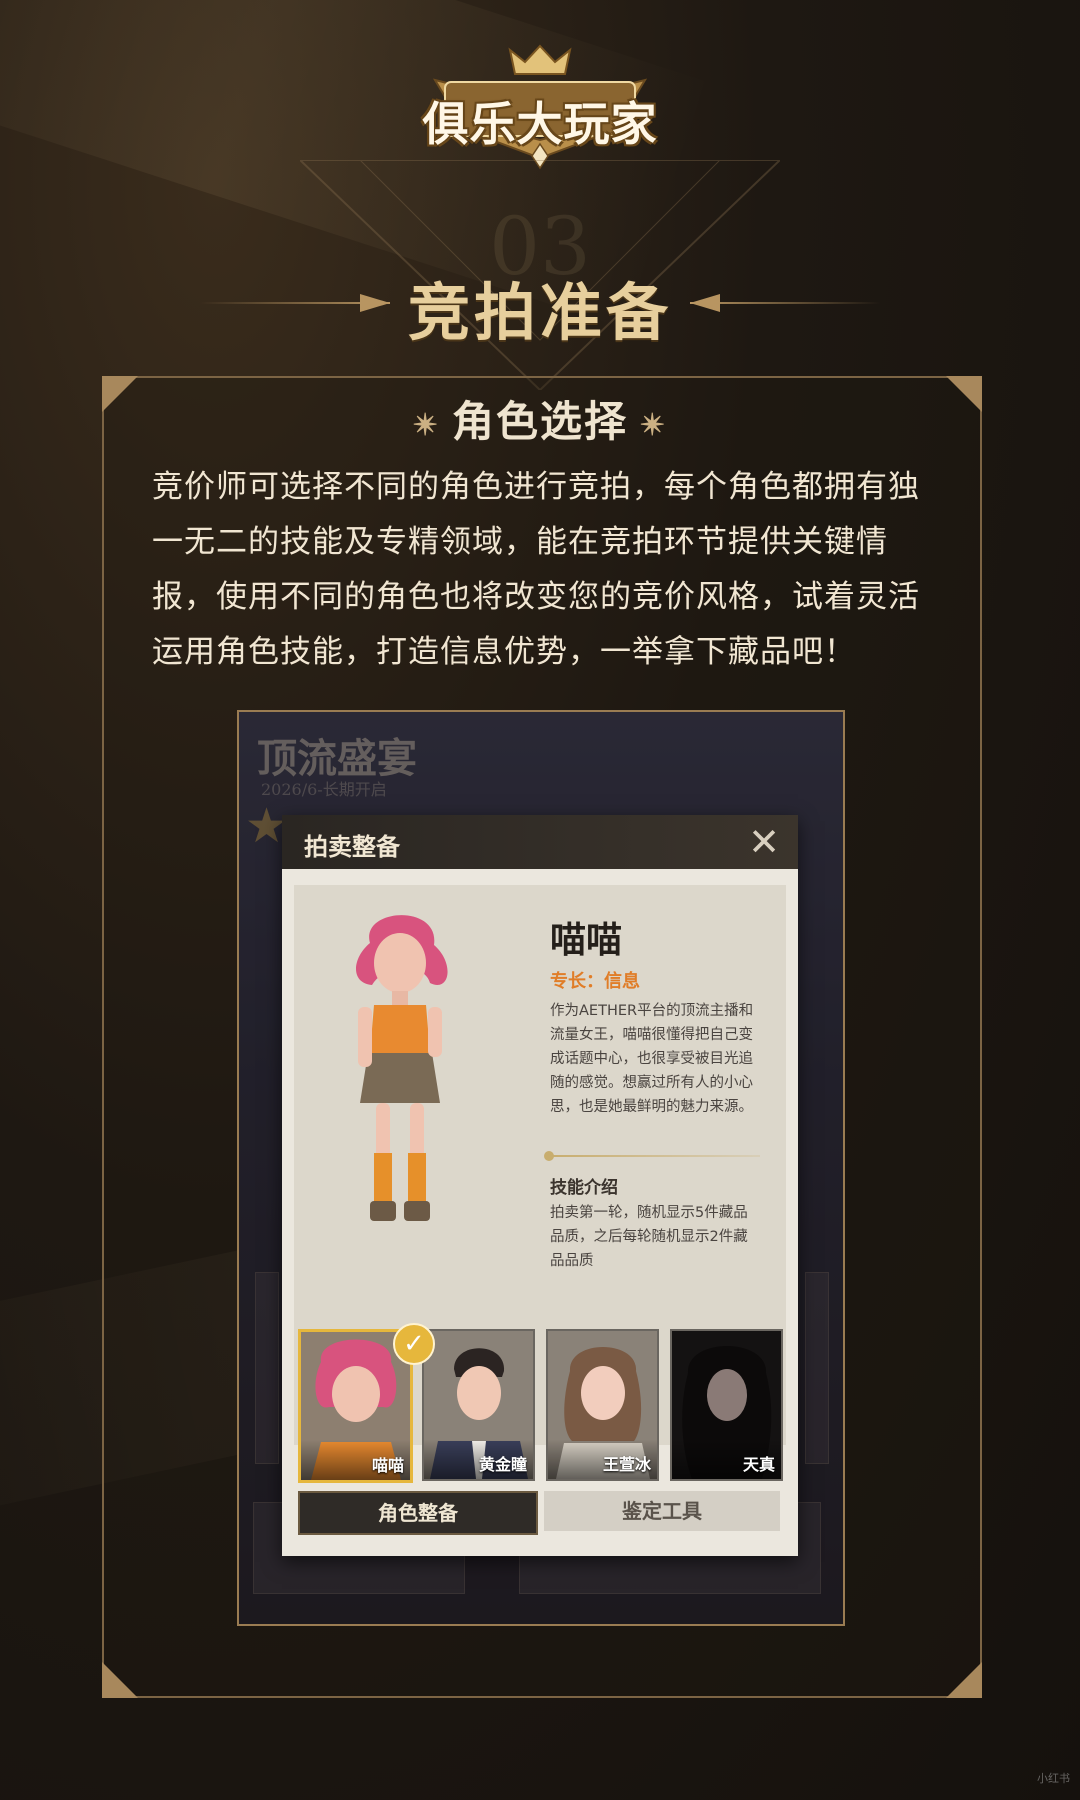 The width and height of the screenshot is (1080, 1800). I want to click on character-card-name: 王萱冰, so click(626, 1464).